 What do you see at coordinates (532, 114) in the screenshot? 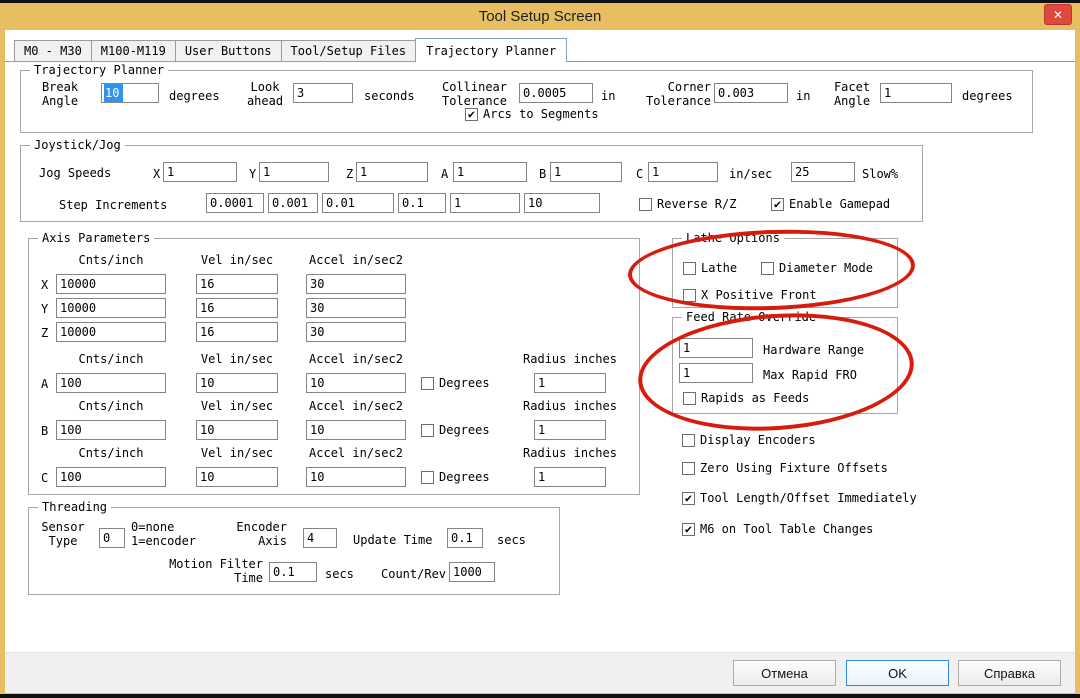
I see `arcs-to-segments-checkbox: Arcs to Segments` at bounding box center [532, 114].